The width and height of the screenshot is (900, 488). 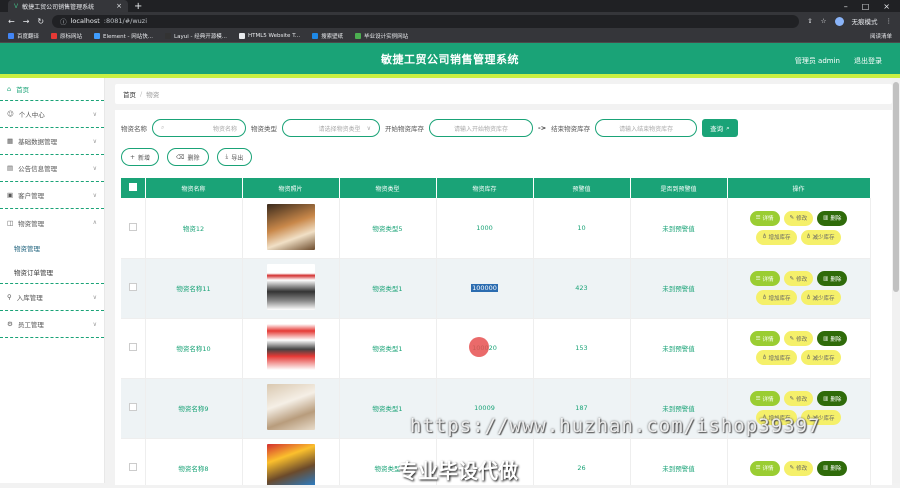 I want to click on new-tab-icon: +, so click(x=138, y=6).